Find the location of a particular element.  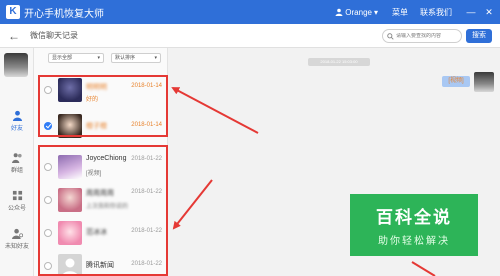

official-account-icon is located at coordinates (17, 195).